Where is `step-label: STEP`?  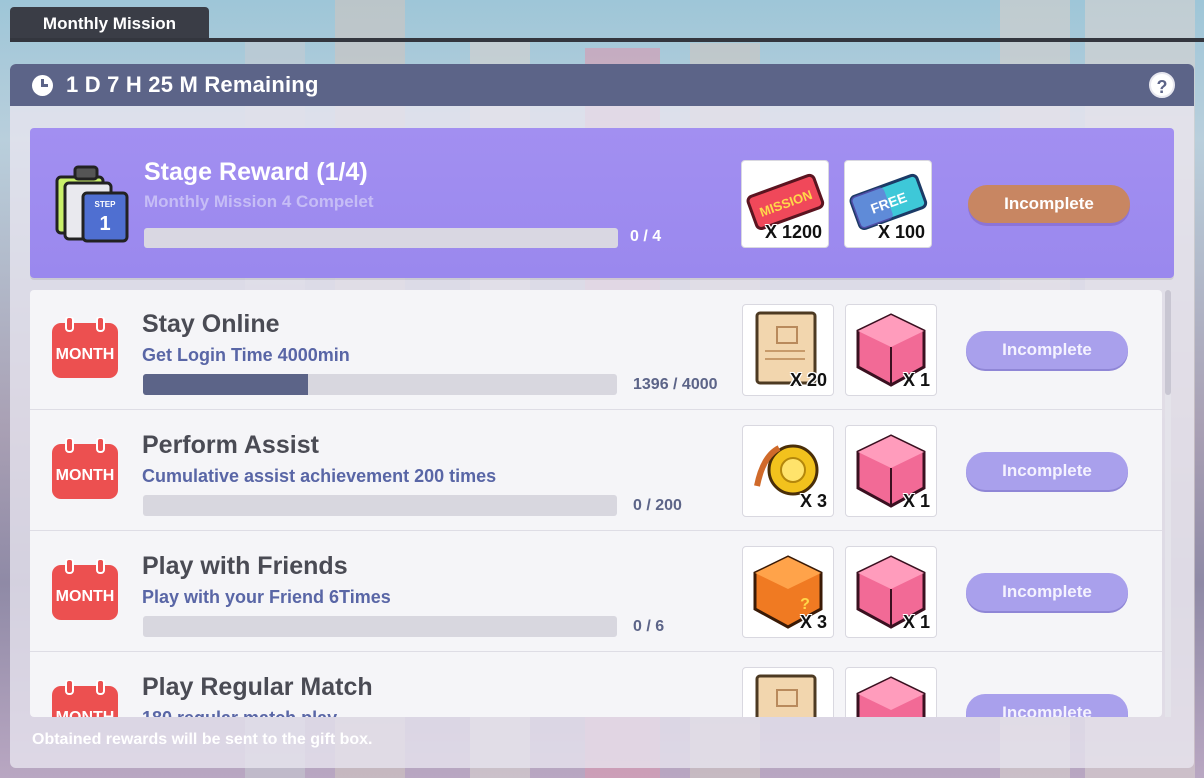
step-label: STEP is located at coordinates (106, 204).